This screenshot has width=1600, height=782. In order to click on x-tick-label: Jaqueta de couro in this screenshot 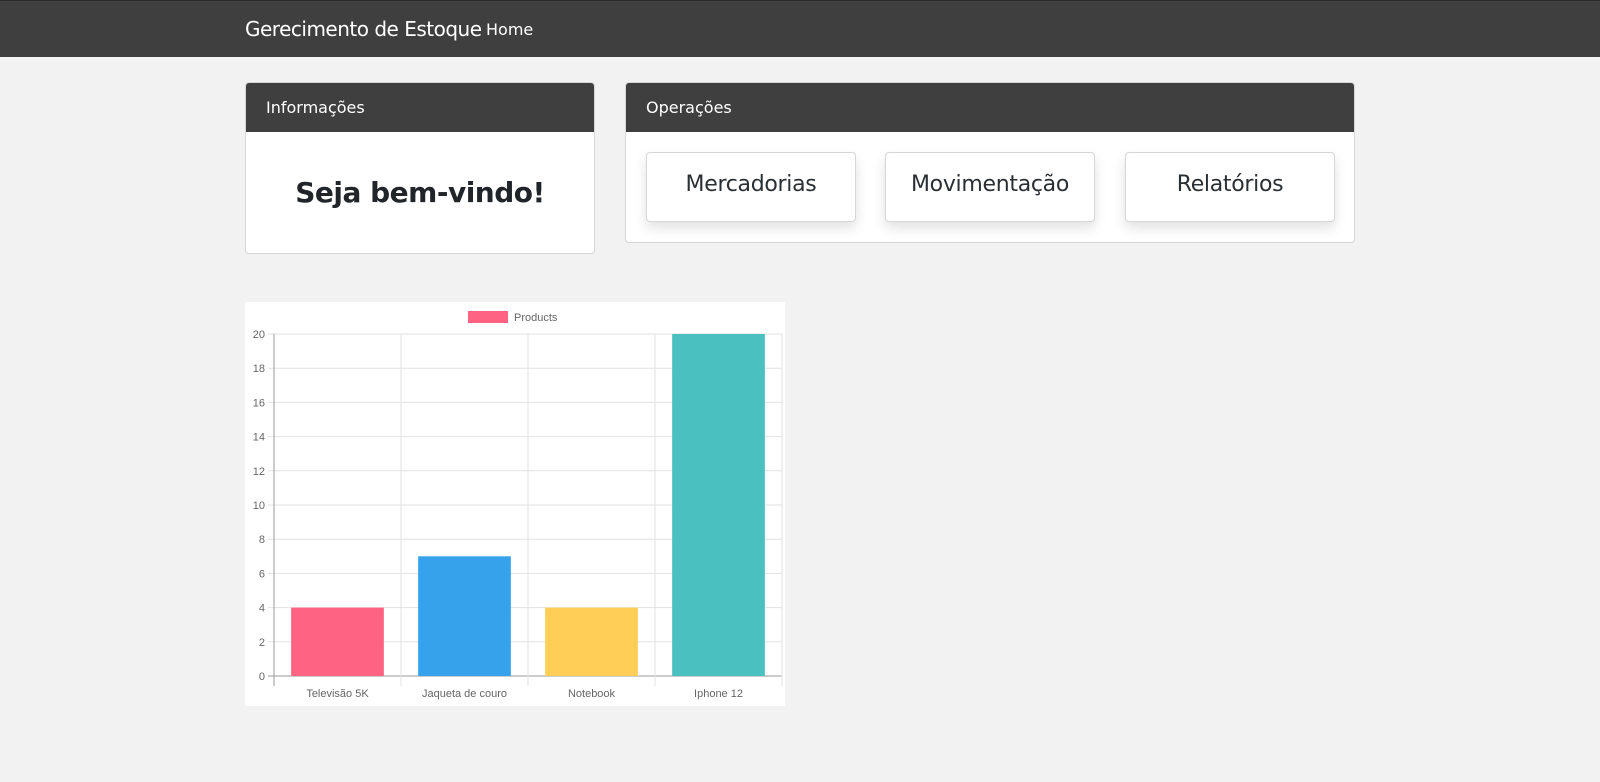, I will do `click(464, 694)`.